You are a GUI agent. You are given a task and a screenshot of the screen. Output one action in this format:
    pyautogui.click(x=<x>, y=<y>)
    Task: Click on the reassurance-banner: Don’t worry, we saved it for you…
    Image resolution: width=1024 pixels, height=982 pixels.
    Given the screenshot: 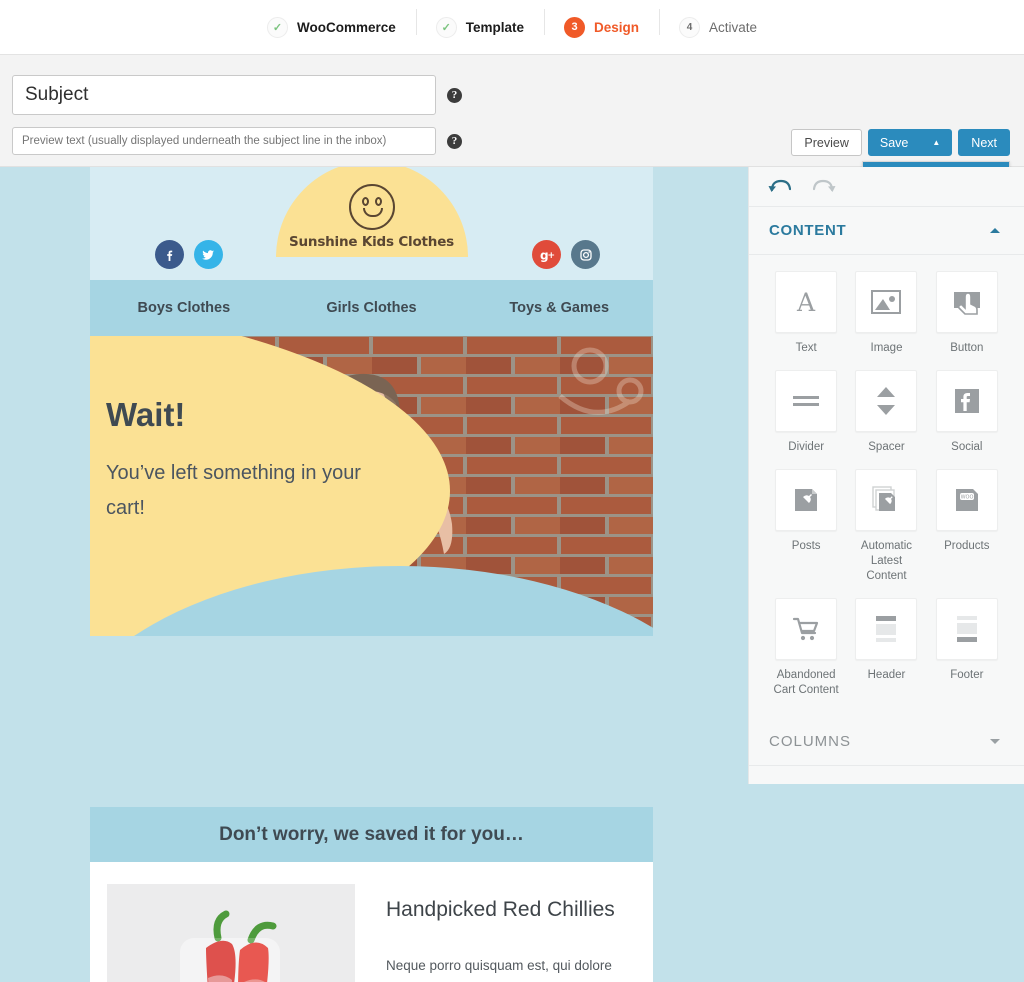 What is the action you would take?
    pyautogui.click(x=371, y=834)
    